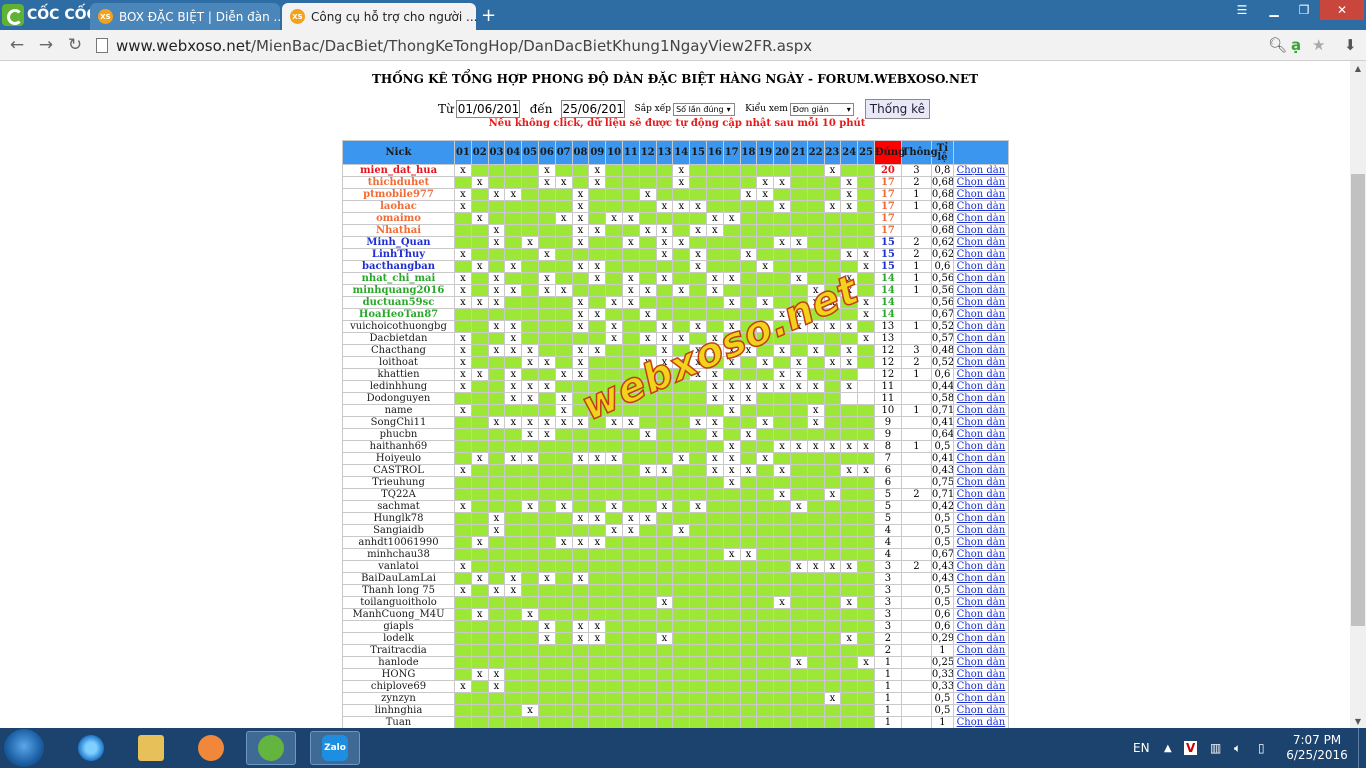 This screenshot has height=768, width=1366. What do you see at coordinates (1141, 748) in the screenshot?
I see `language-indicator: EN` at bounding box center [1141, 748].